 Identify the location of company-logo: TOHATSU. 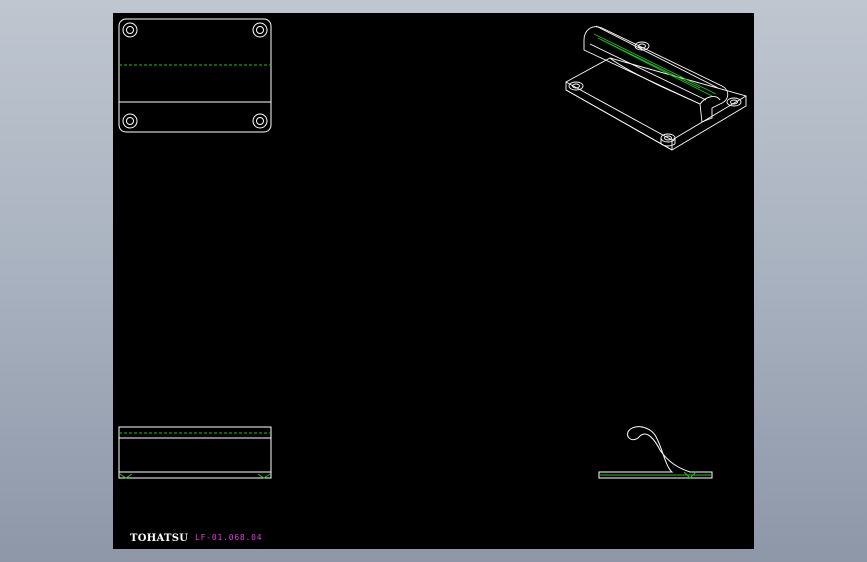
(159, 538).